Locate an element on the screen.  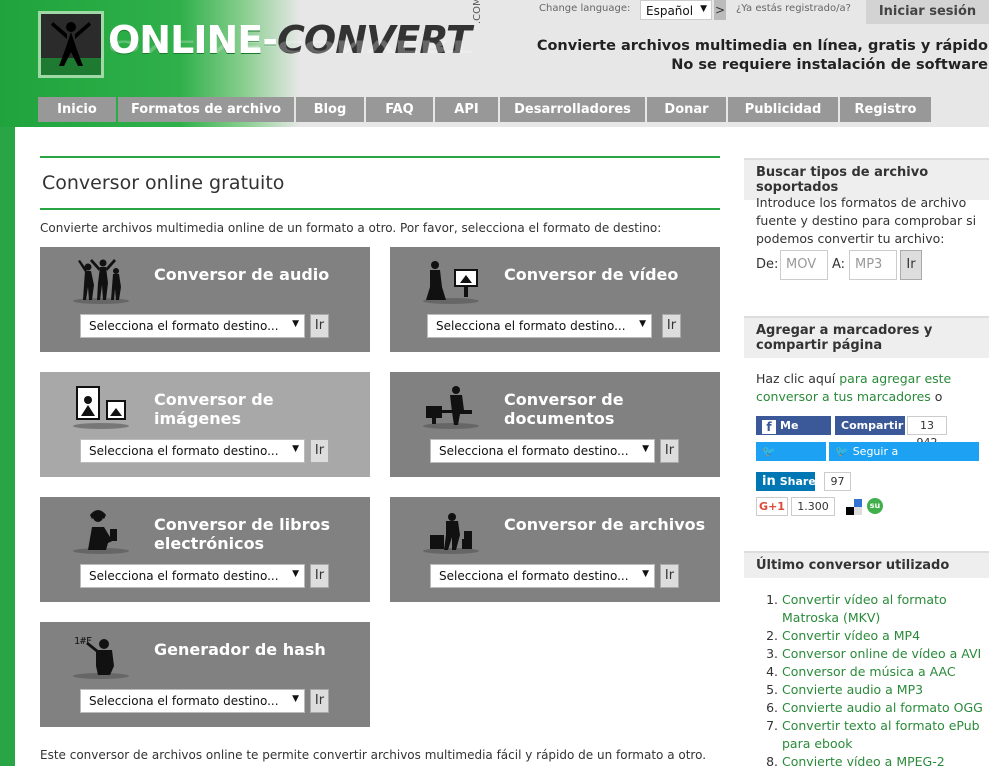
format-select-archives: Selecciona el formato destino... ▼ is located at coordinates (542, 576).